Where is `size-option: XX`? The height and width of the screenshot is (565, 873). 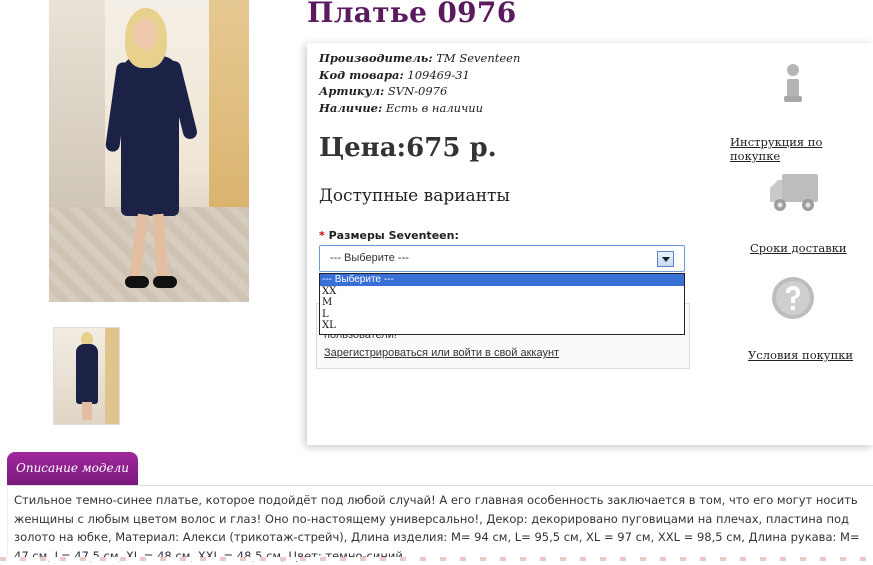 size-option: XX is located at coordinates (502, 292).